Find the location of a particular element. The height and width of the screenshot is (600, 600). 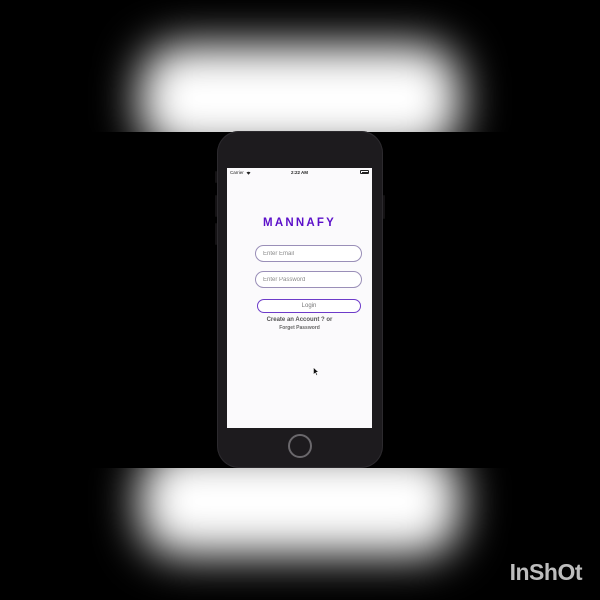

email-input is located at coordinates (308, 253).